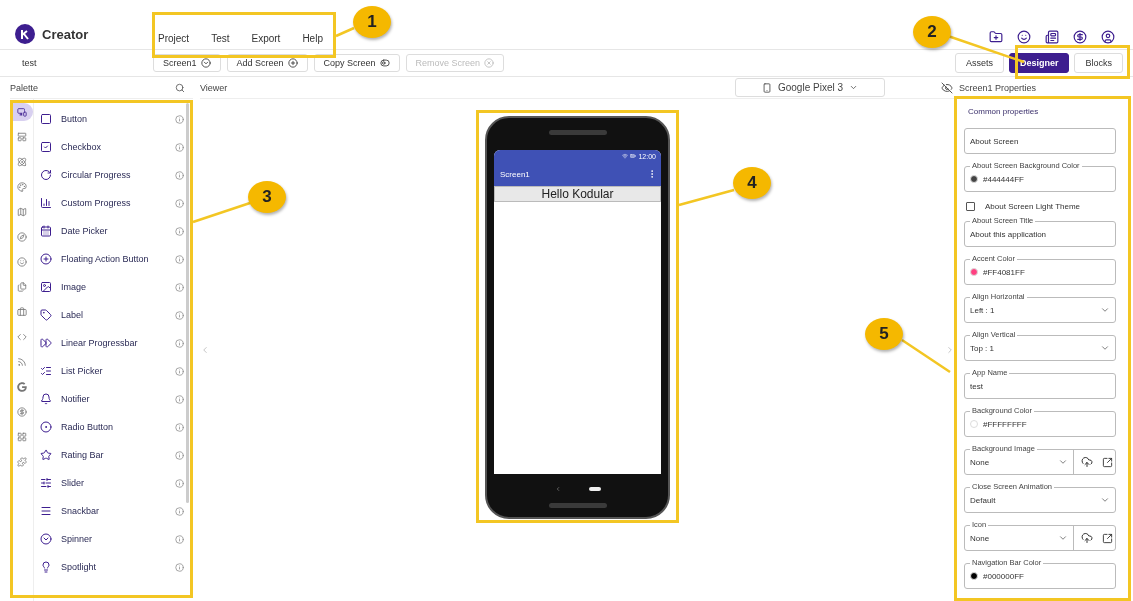 The height and width of the screenshot is (601, 1133). I want to click on map-icon, so click(21, 212).